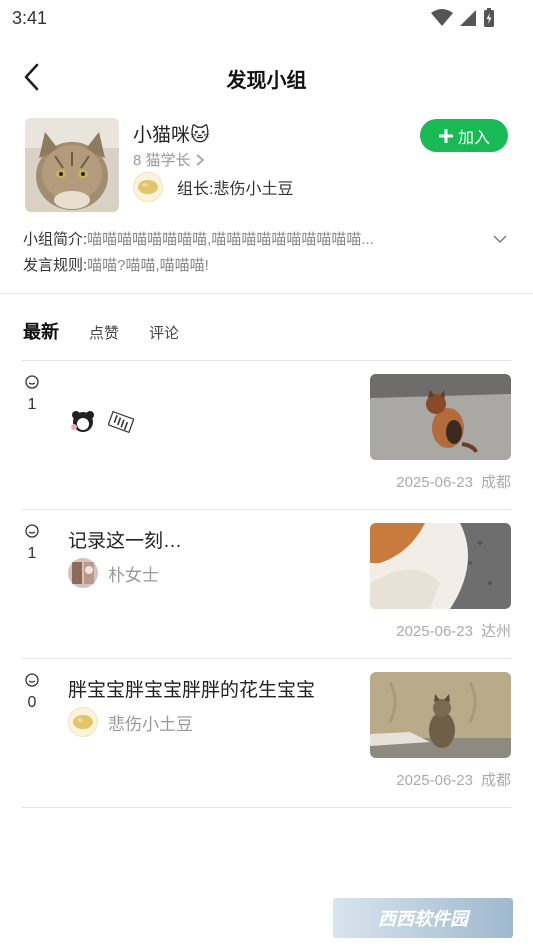 This screenshot has height=948, width=533. Describe the element at coordinates (191, 688) in the screenshot. I see `post-title: 胖宝宝胖宝宝胖胖的花生宝宝` at that location.